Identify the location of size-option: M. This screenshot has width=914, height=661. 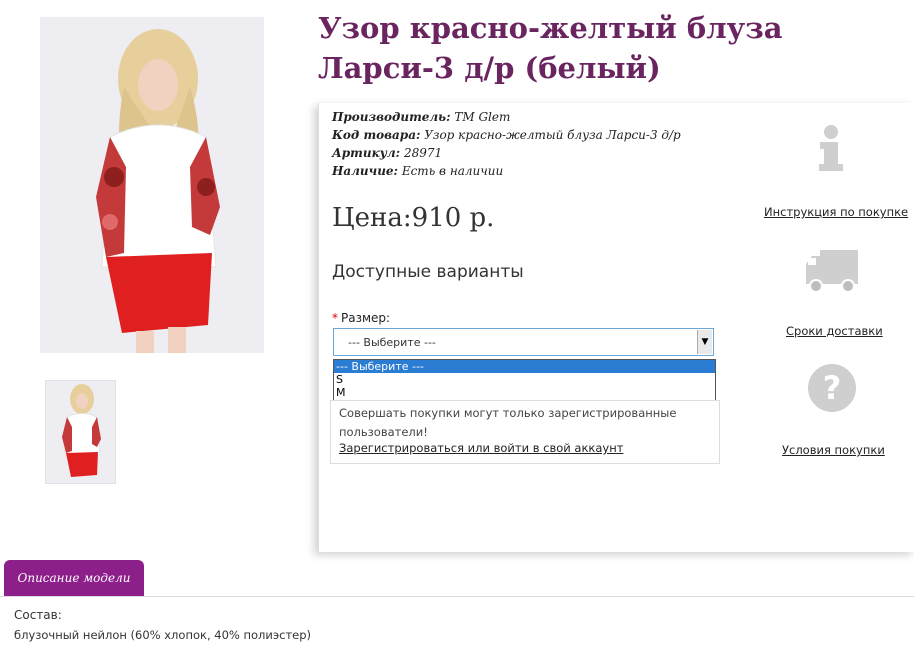
(524, 392).